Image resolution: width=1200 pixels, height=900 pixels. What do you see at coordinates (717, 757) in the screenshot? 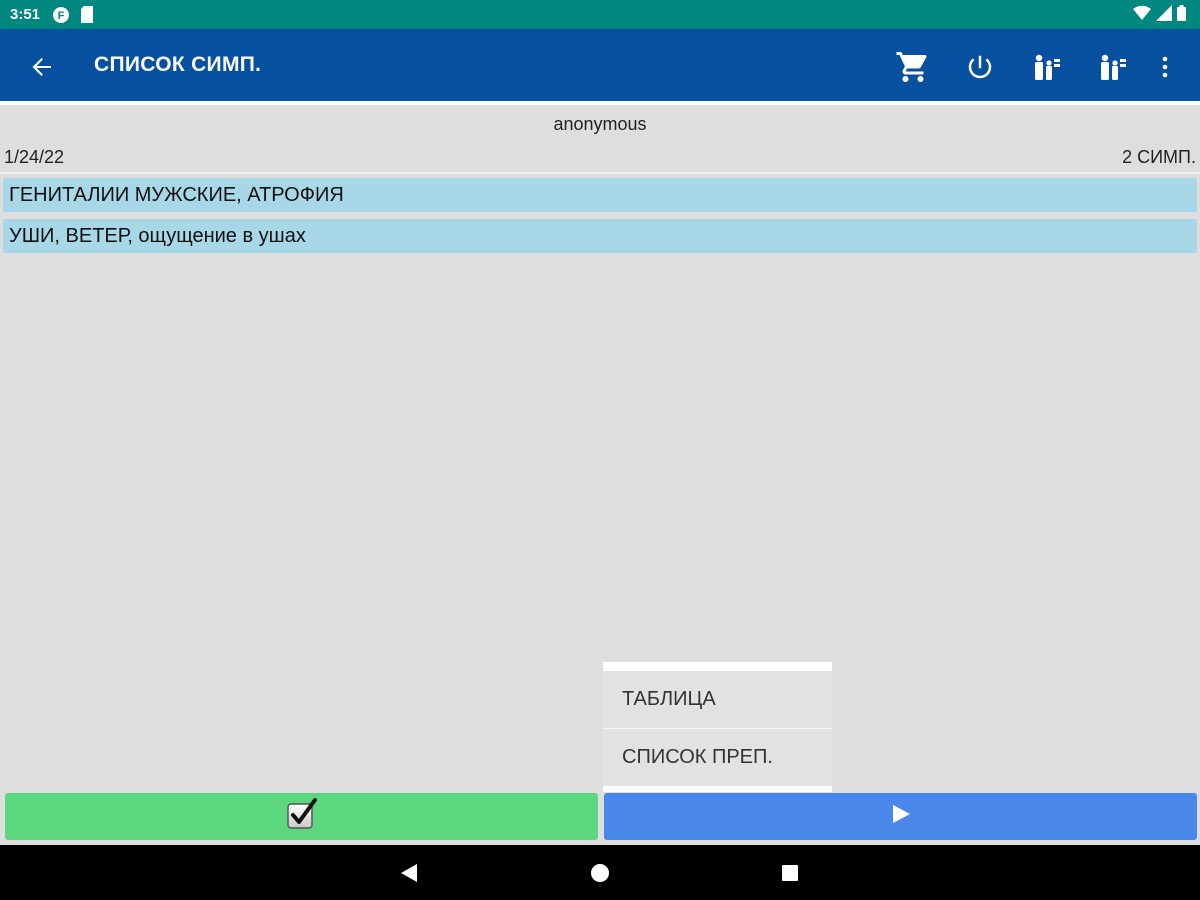
I see `menu-item-remedy-list: СПИСОК ПРЕП.` at bounding box center [717, 757].